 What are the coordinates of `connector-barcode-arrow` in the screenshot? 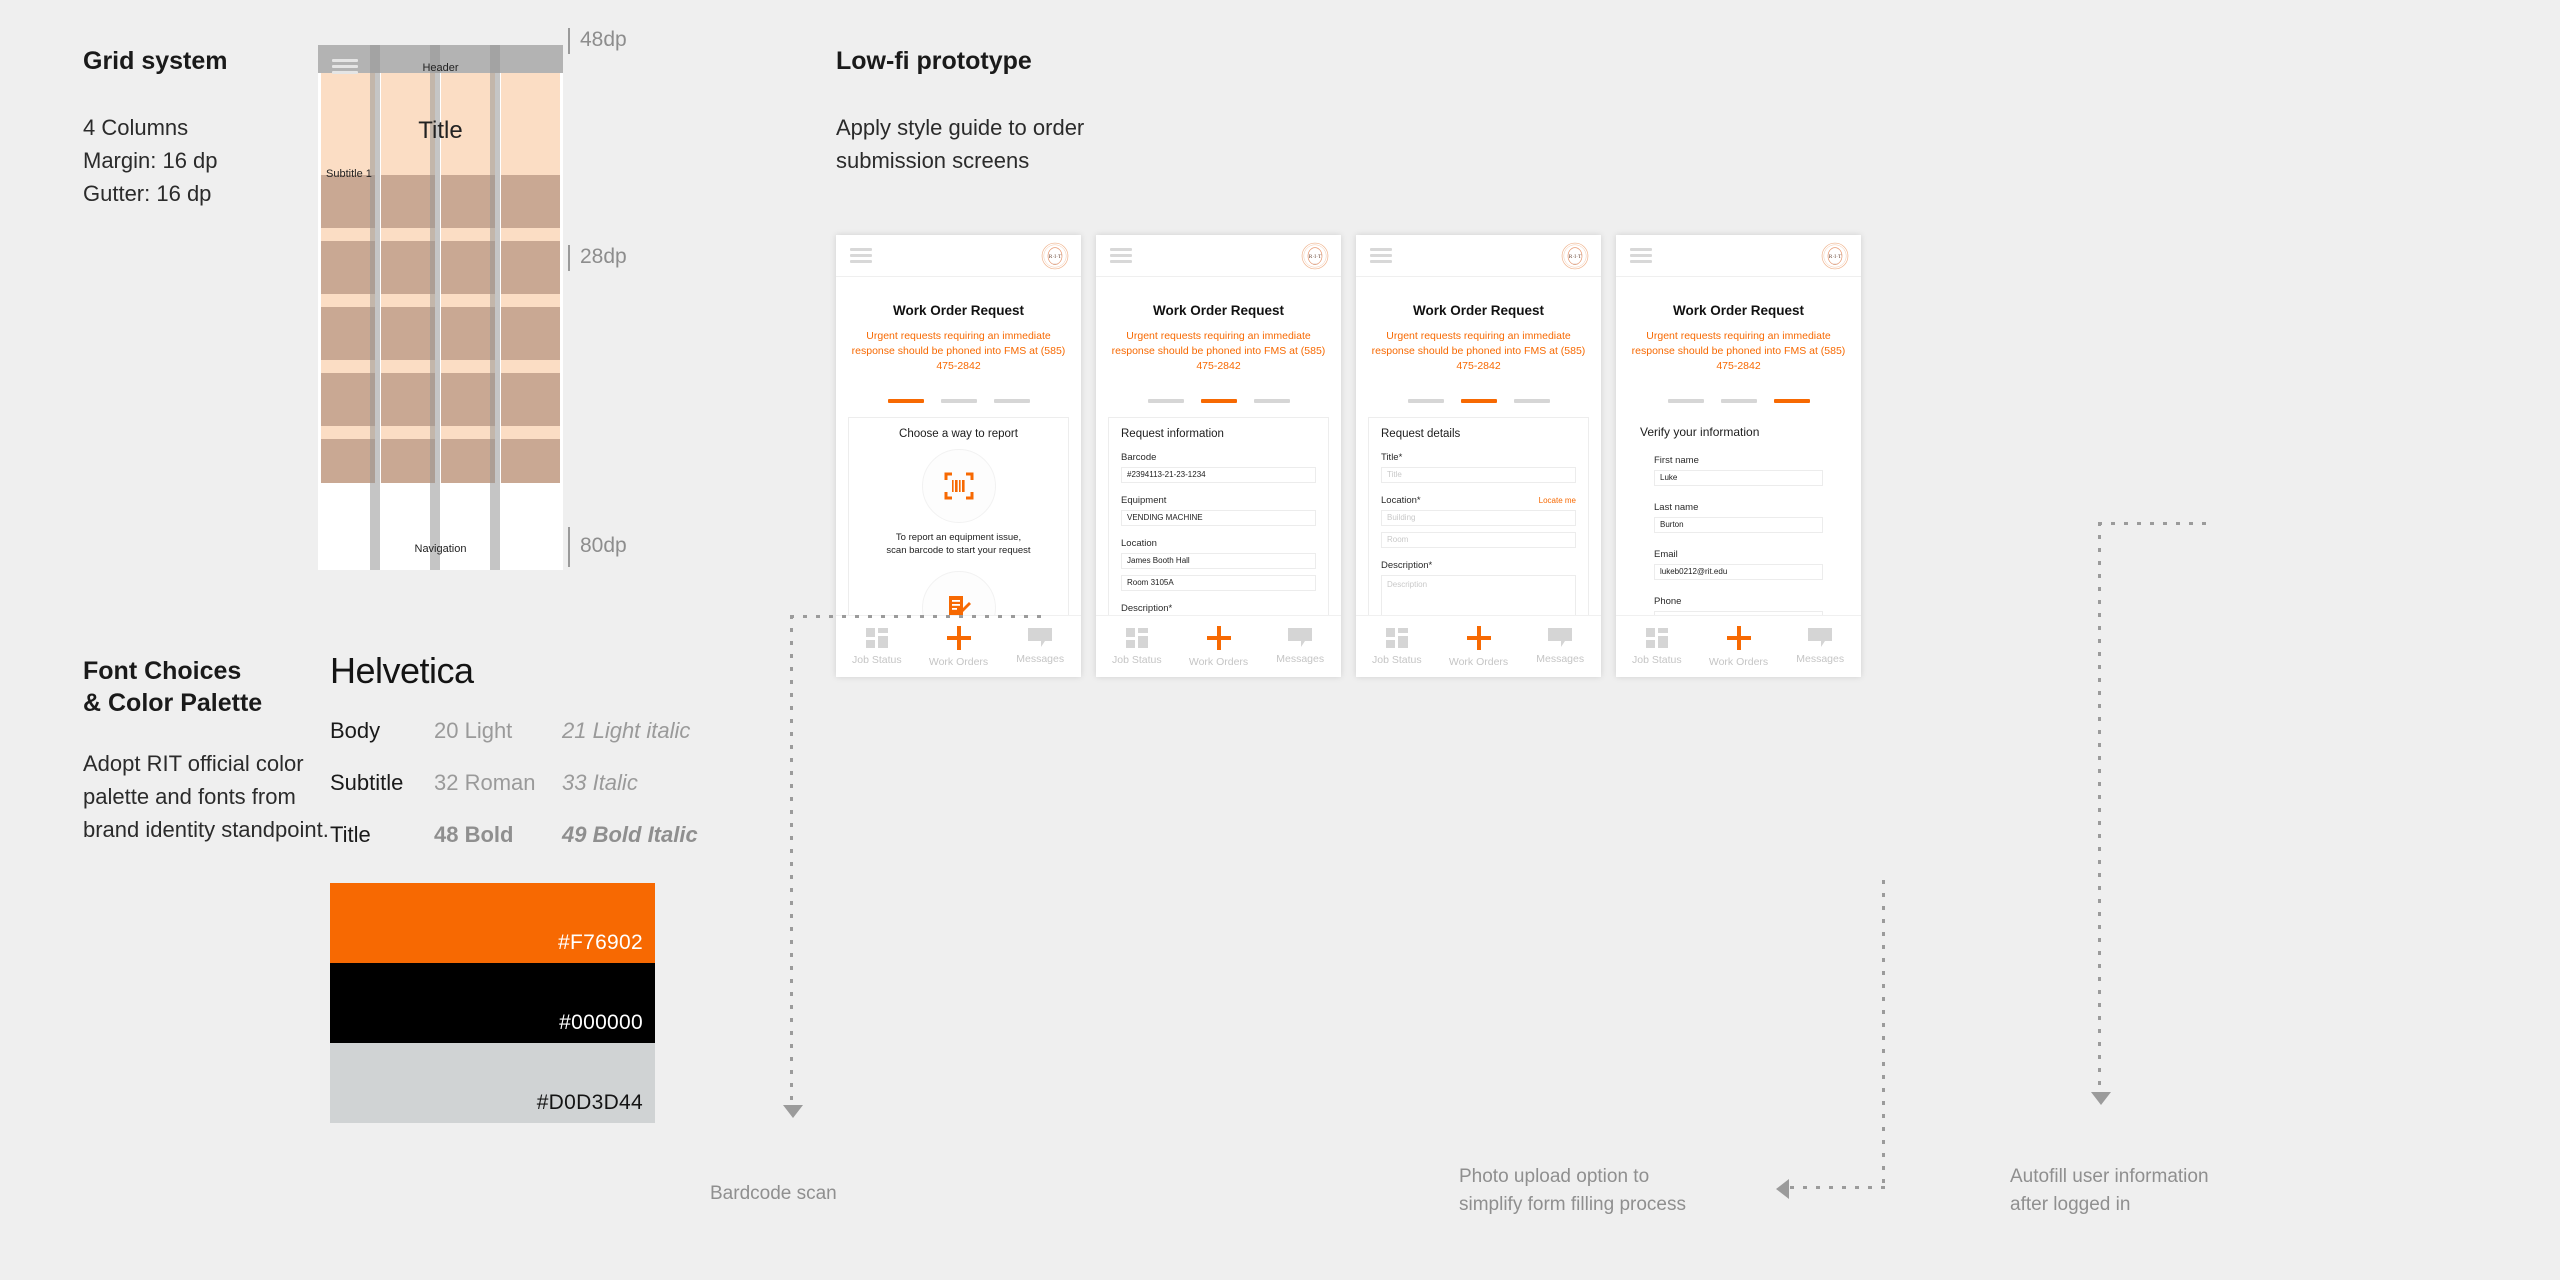 It's located at (793, 1111).